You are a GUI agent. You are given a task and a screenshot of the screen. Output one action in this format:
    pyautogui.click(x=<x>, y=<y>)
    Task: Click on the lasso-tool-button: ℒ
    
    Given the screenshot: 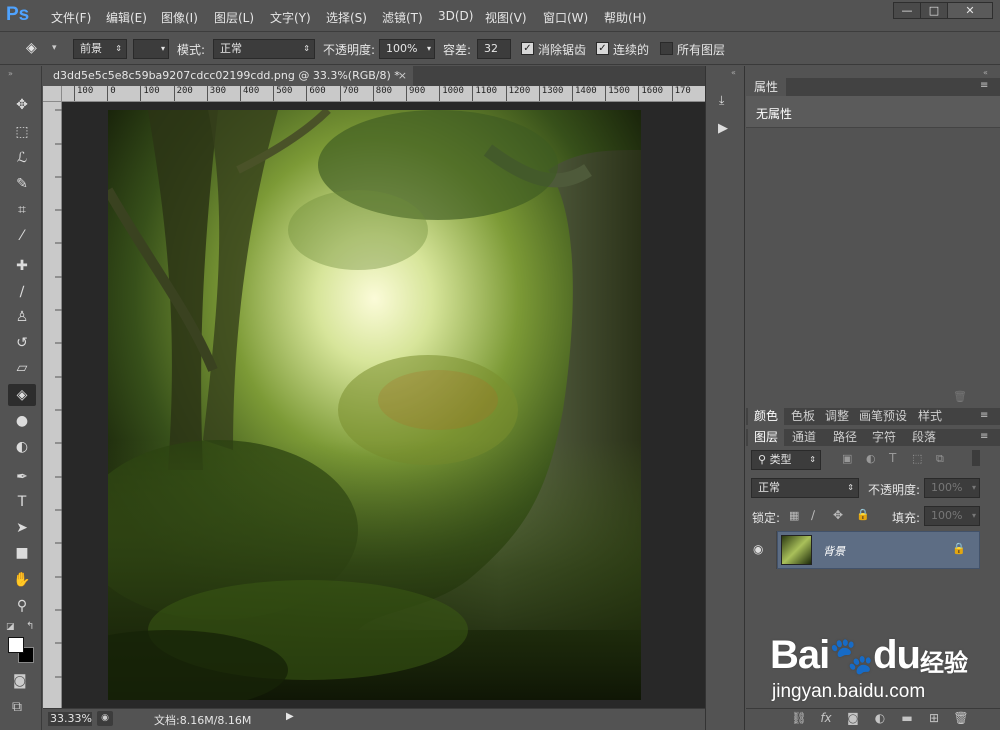 What is the action you would take?
    pyautogui.click(x=22, y=158)
    